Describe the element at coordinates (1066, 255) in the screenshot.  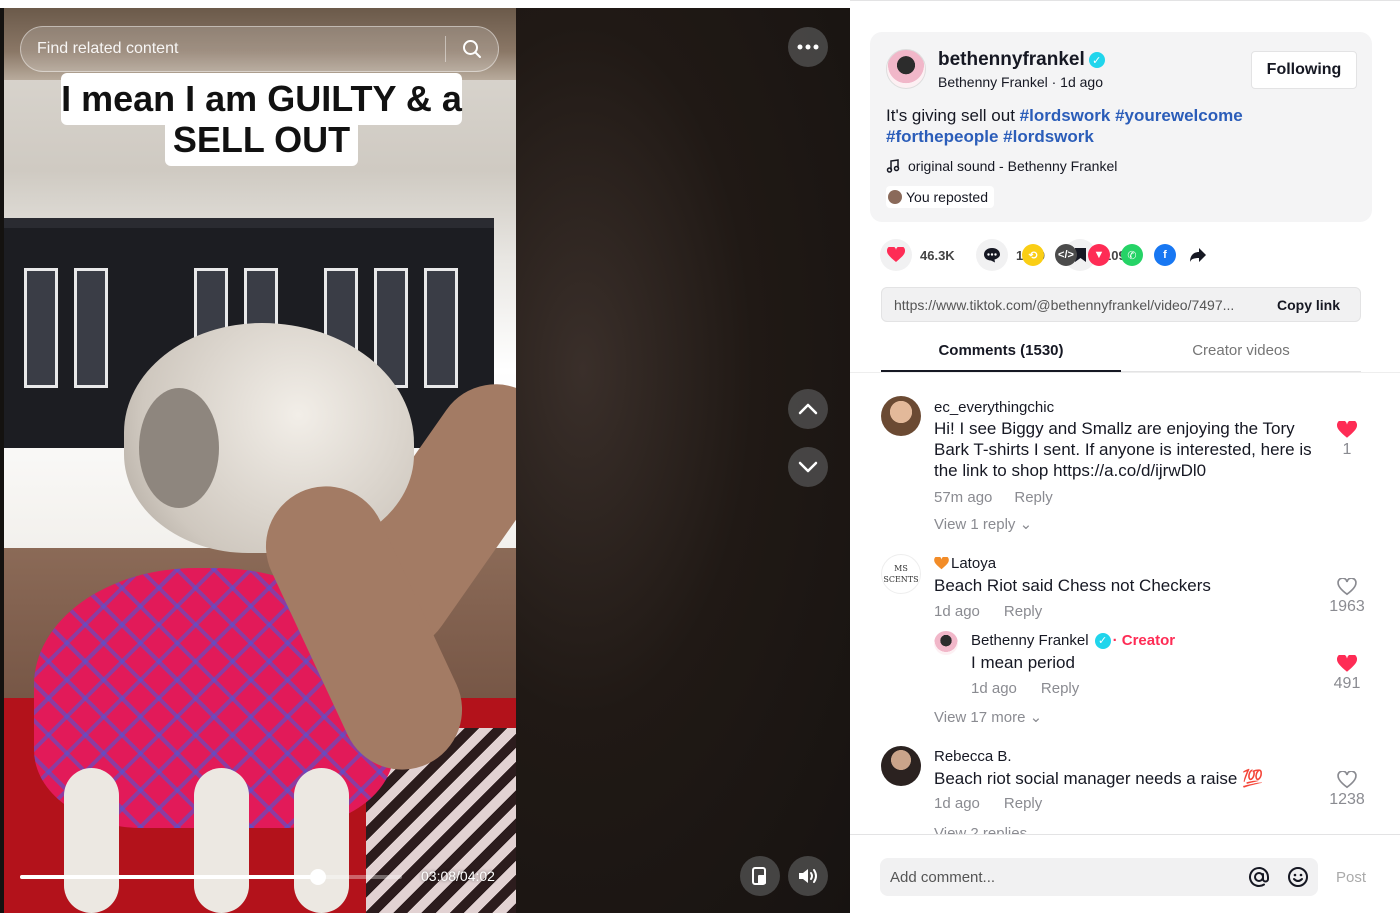
I see `embed-icon: </>` at that location.